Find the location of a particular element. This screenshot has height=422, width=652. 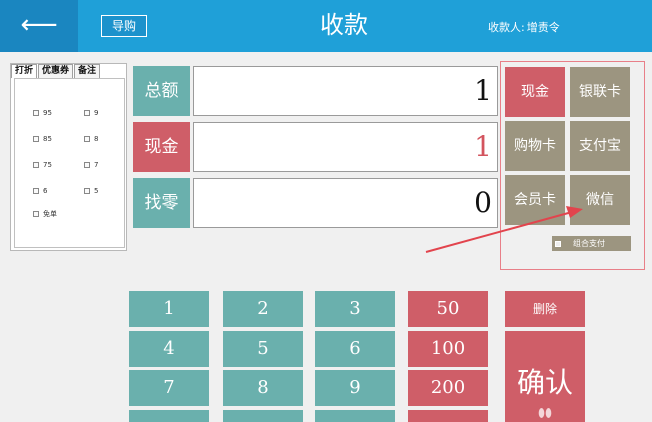

discount-option-free: 免单 is located at coordinates (45, 214).